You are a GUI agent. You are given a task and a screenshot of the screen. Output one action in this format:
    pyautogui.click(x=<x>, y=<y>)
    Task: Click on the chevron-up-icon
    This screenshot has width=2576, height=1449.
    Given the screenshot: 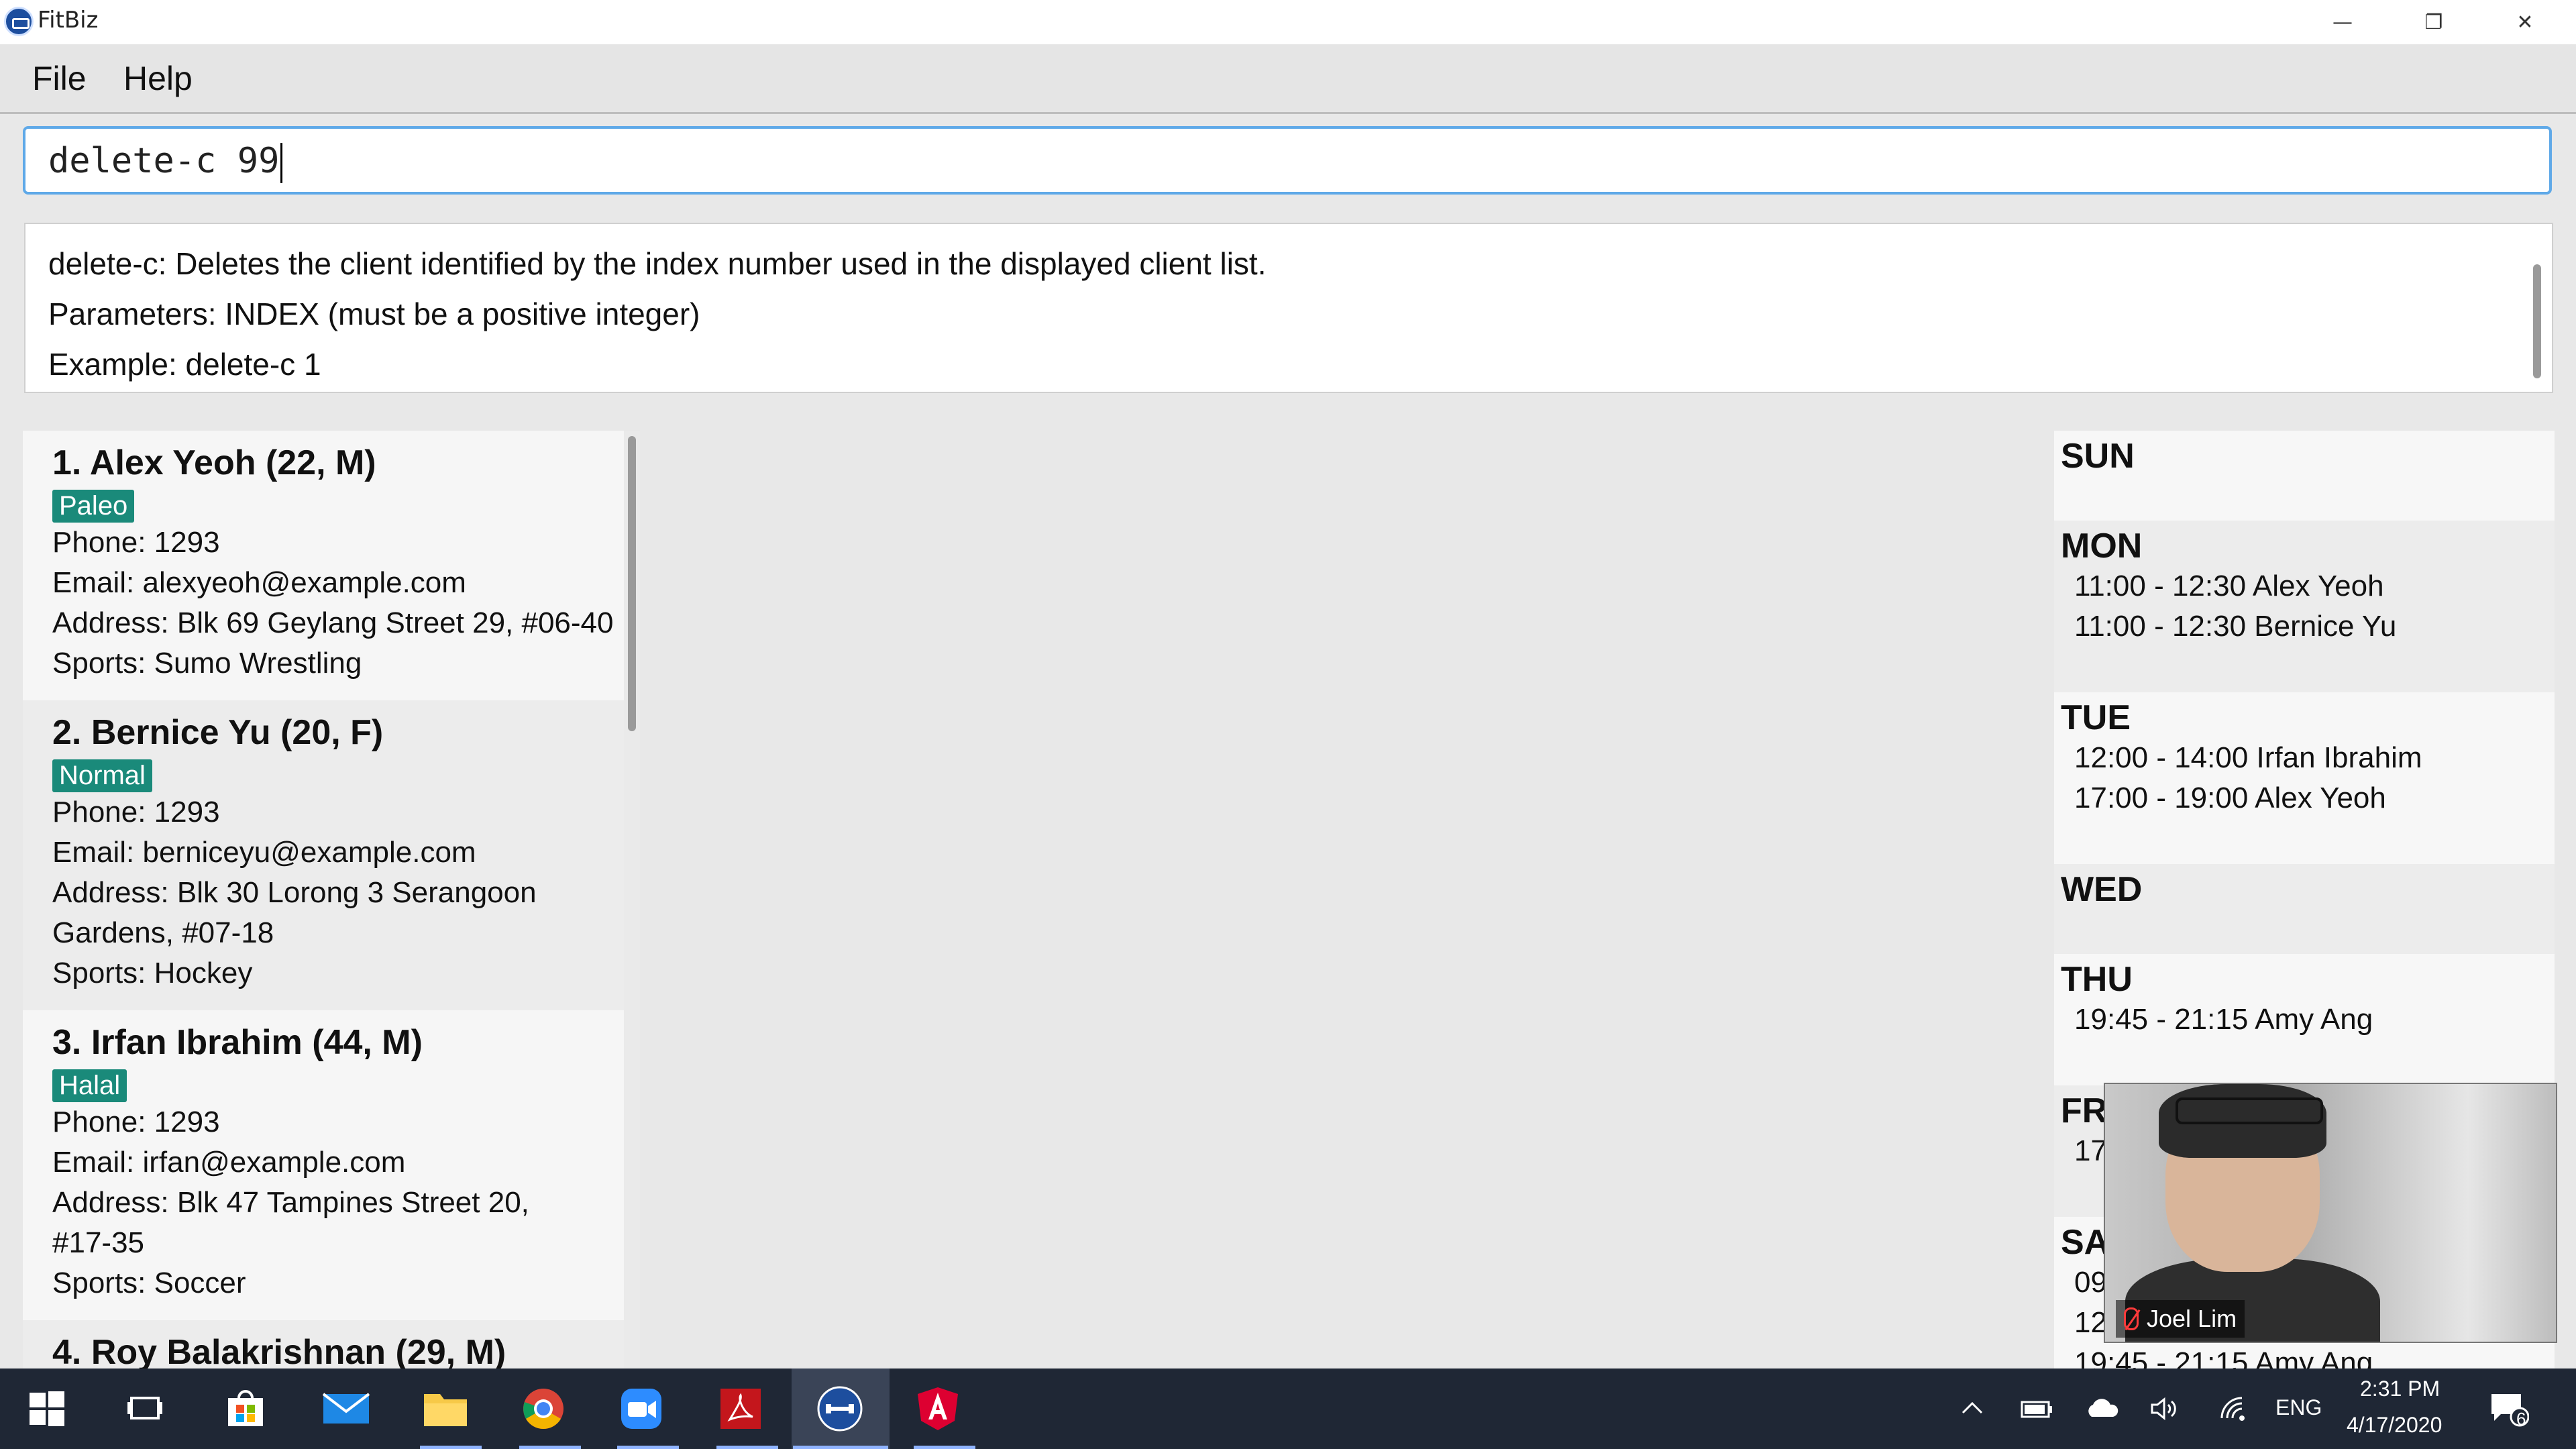 What is the action you would take?
    pyautogui.click(x=1972, y=1409)
    